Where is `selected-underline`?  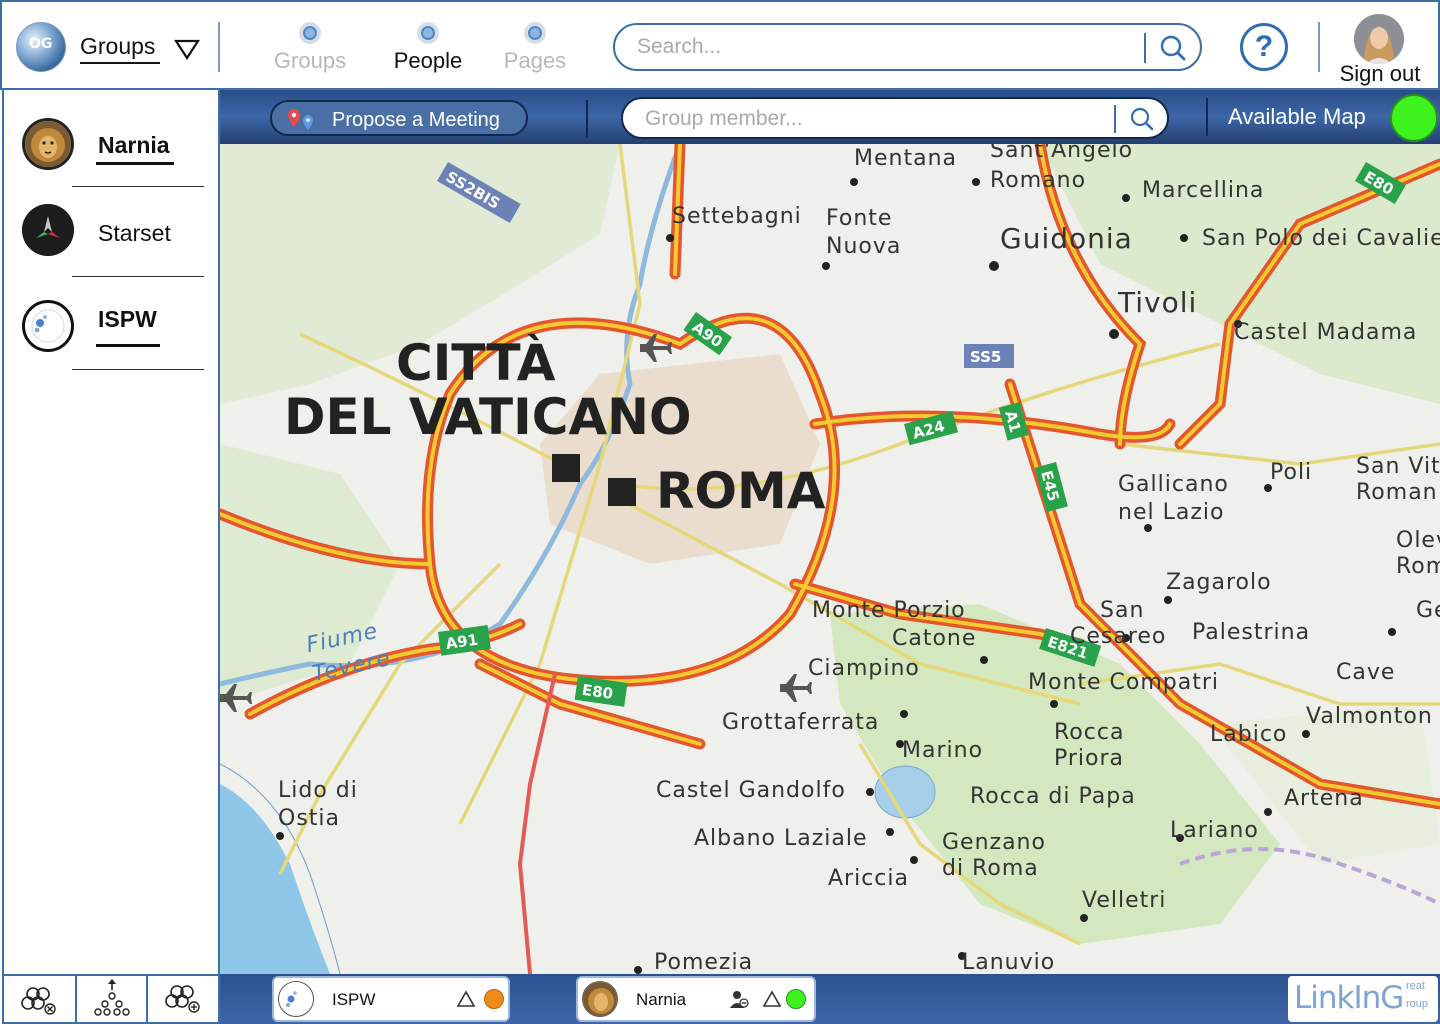 selected-underline is located at coordinates (128, 345).